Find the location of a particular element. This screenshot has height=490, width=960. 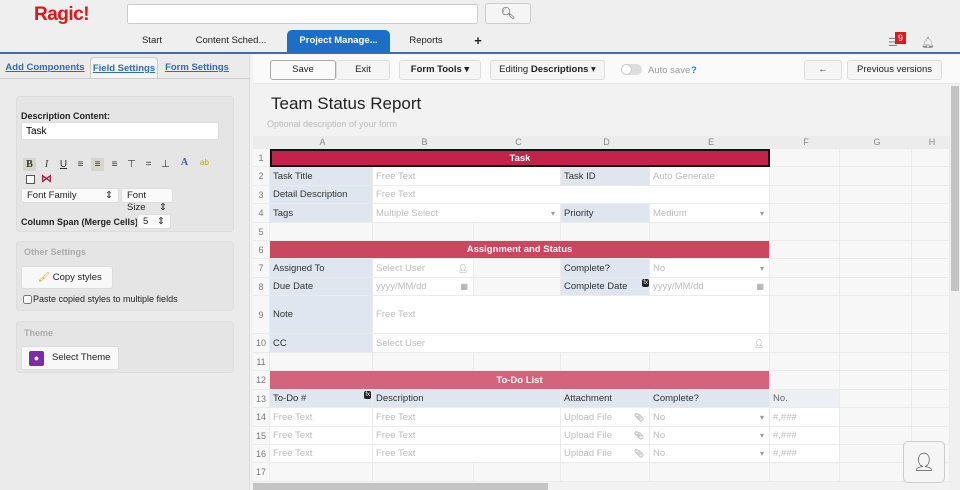

subtable-header-0: To-Do # fx is located at coordinates (321, 399).